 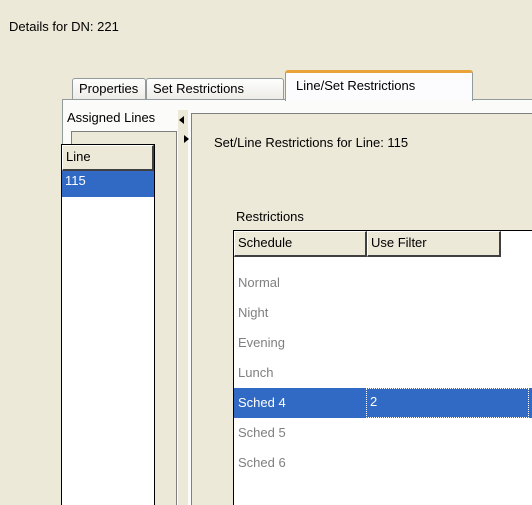 What do you see at coordinates (383, 313) in the screenshot?
I see `schedule-row: Night` at bounding box center [383, 313].